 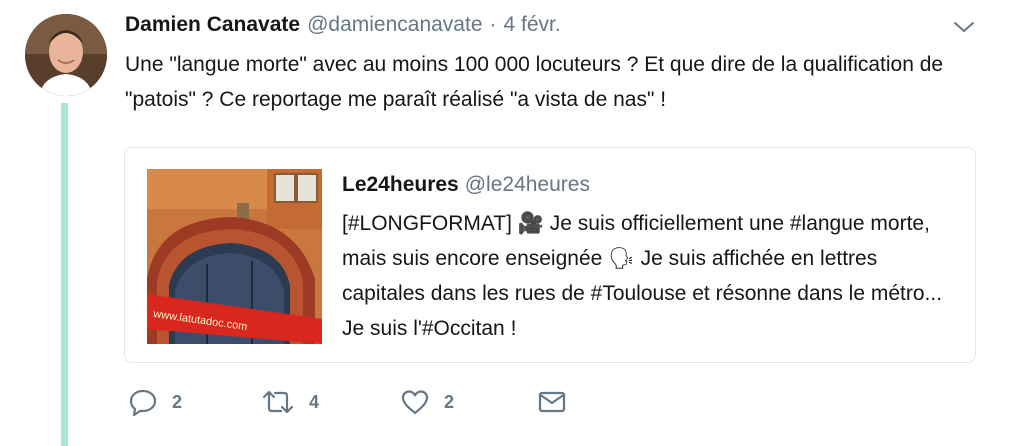 I want to click on quoted-tweet-header: Le24heures @le24heures, so click(x=466, y=185).